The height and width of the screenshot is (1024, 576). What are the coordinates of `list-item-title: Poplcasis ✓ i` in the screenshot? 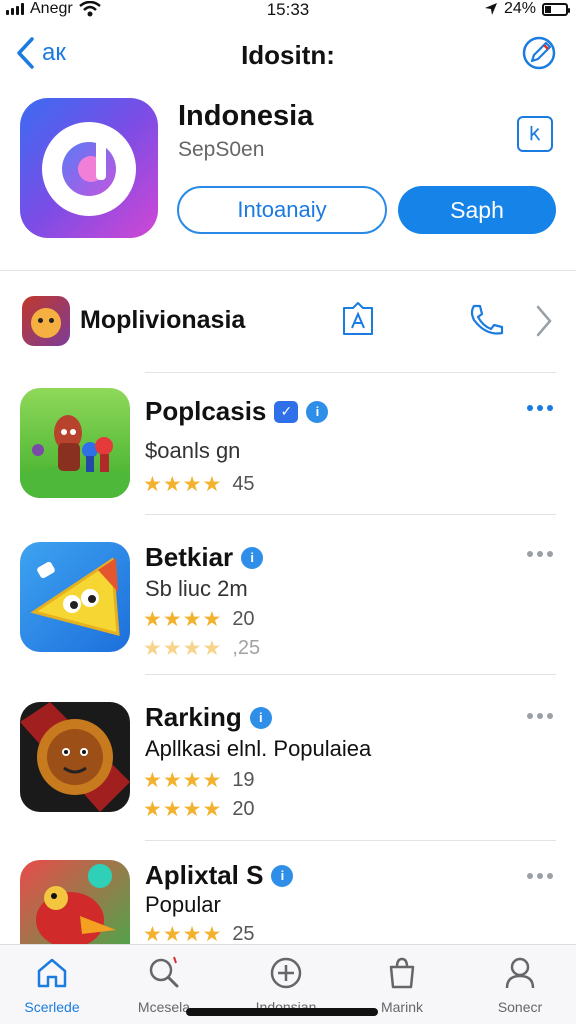 It's located at (237, 411).